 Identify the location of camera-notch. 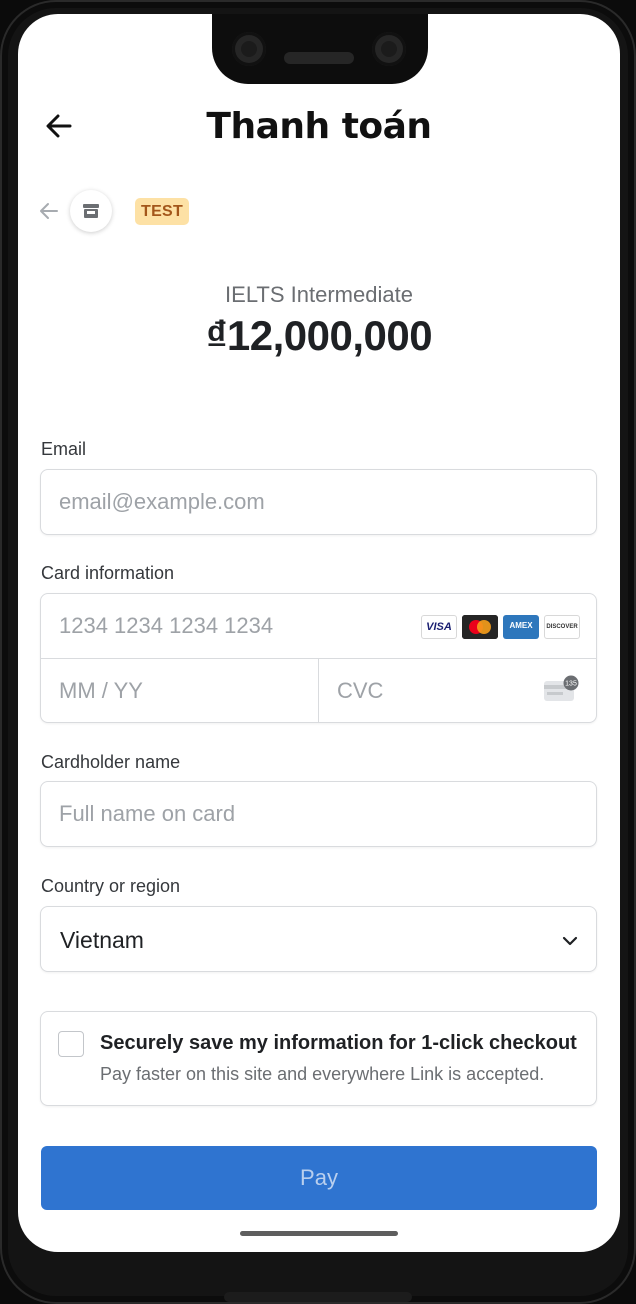
(320, 49).